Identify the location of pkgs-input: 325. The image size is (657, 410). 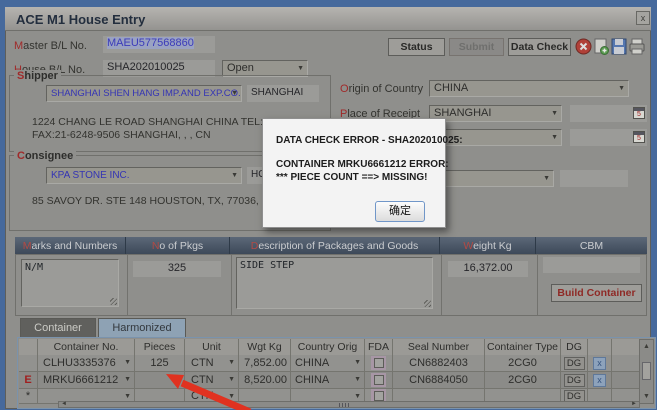
(177, 269).